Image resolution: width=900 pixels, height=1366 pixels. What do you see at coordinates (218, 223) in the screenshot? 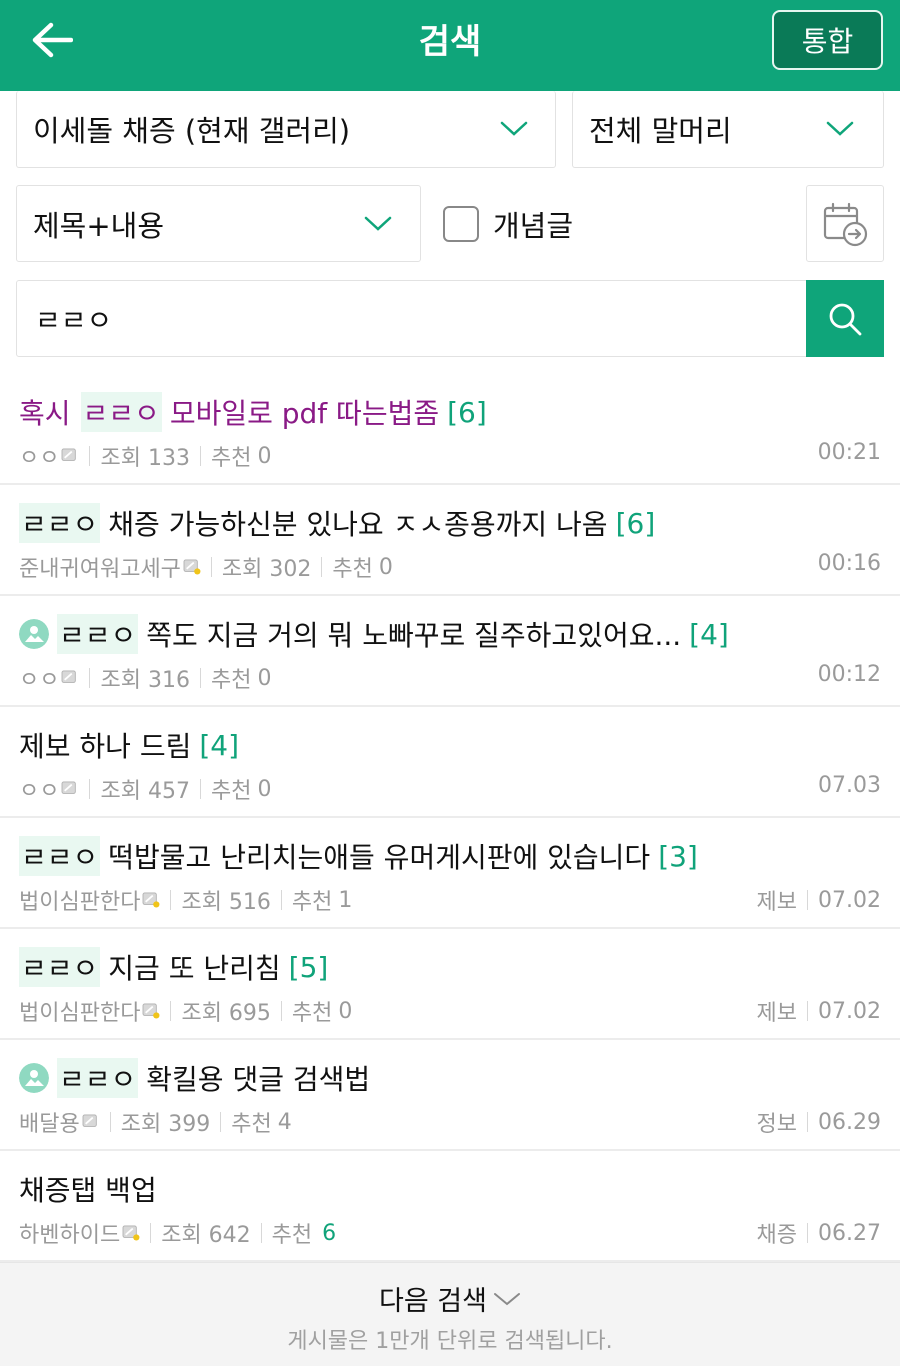
I see `search-scope-select: 제목+내용` at bounding box center [218, 223].